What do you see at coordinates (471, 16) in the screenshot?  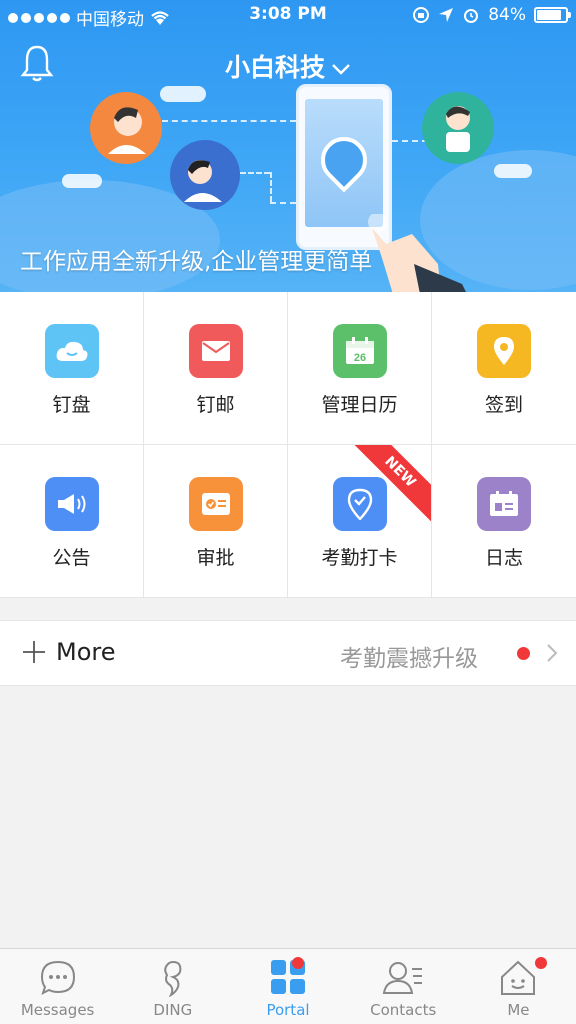 I see `alarm-icon` at bounding box center [471, 16].